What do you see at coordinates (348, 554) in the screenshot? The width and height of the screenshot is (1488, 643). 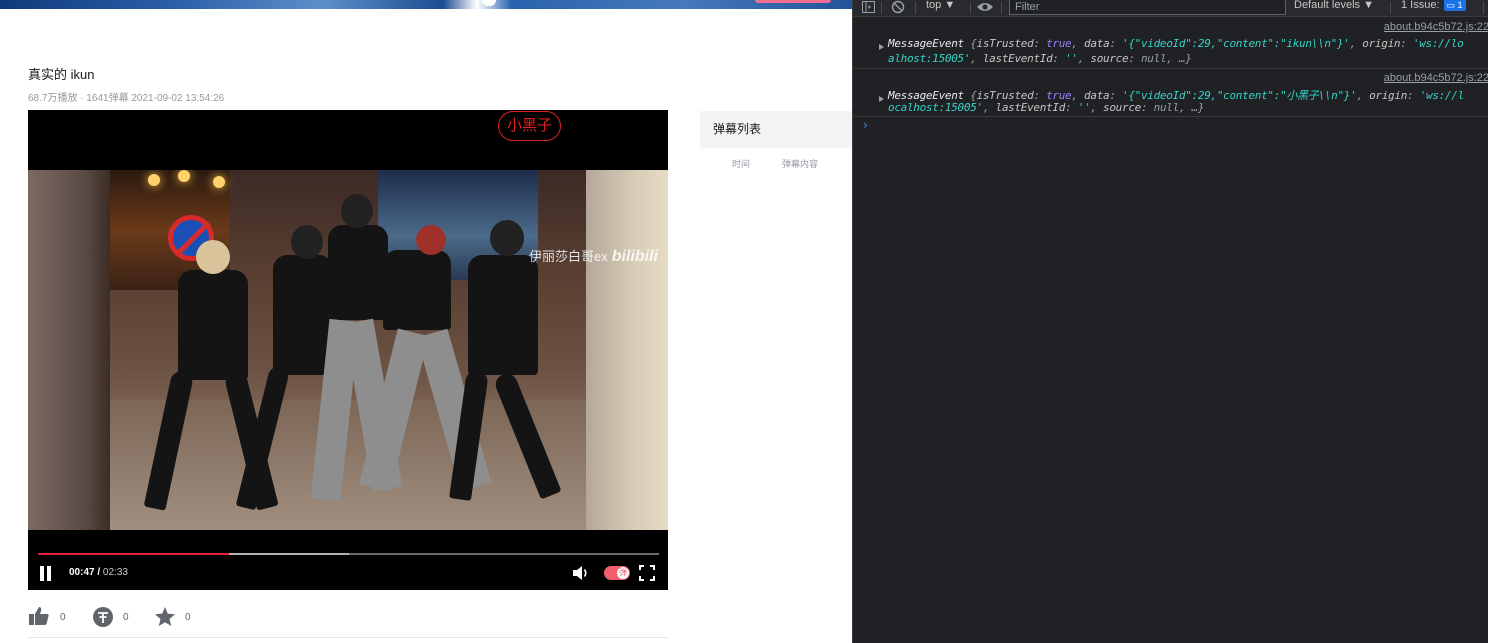 I see `progress-bar` at bounding box center [348, 554].